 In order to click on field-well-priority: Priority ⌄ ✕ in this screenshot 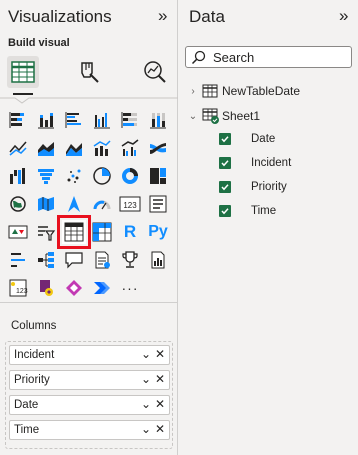, I will do `click(89, 380)`.